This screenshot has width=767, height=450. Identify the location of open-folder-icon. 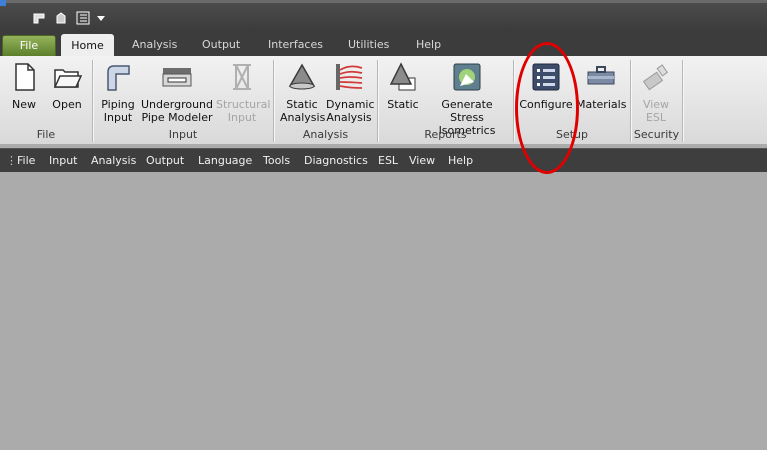
(67, 78).